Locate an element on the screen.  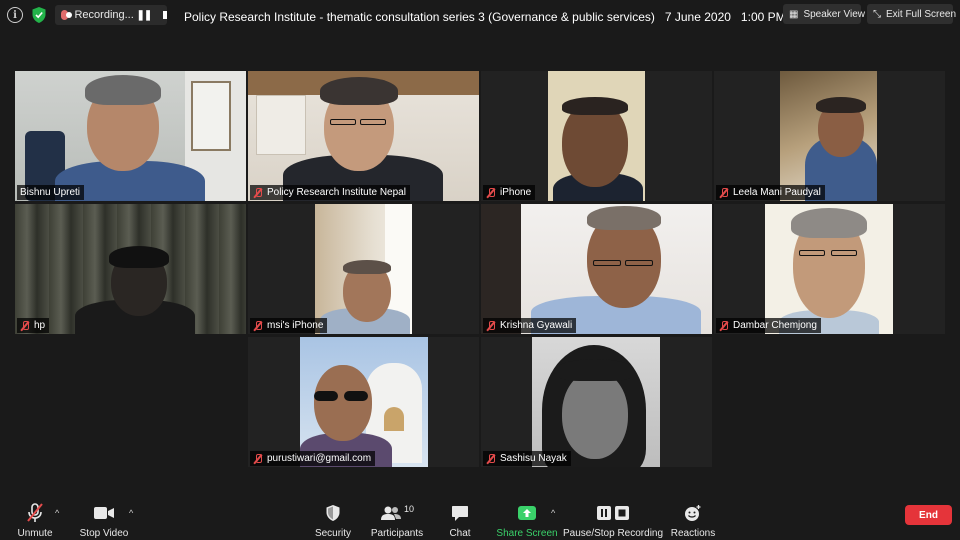
unmute-label: Unmute is located at coordinates (35, 533).